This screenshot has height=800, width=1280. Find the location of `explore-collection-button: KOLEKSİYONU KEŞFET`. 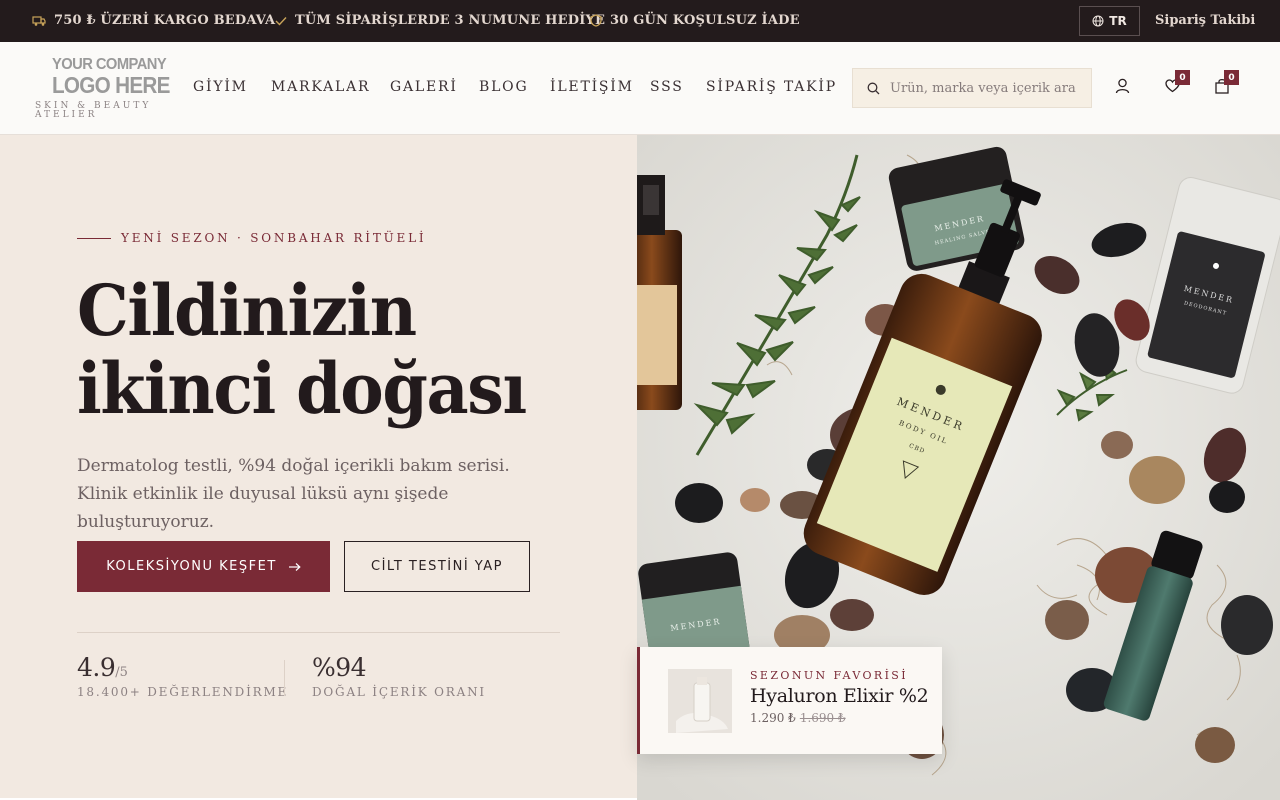

explore-collection-button: KOLEKSİYONU KEŞFET is located at coordinates (203, 566).